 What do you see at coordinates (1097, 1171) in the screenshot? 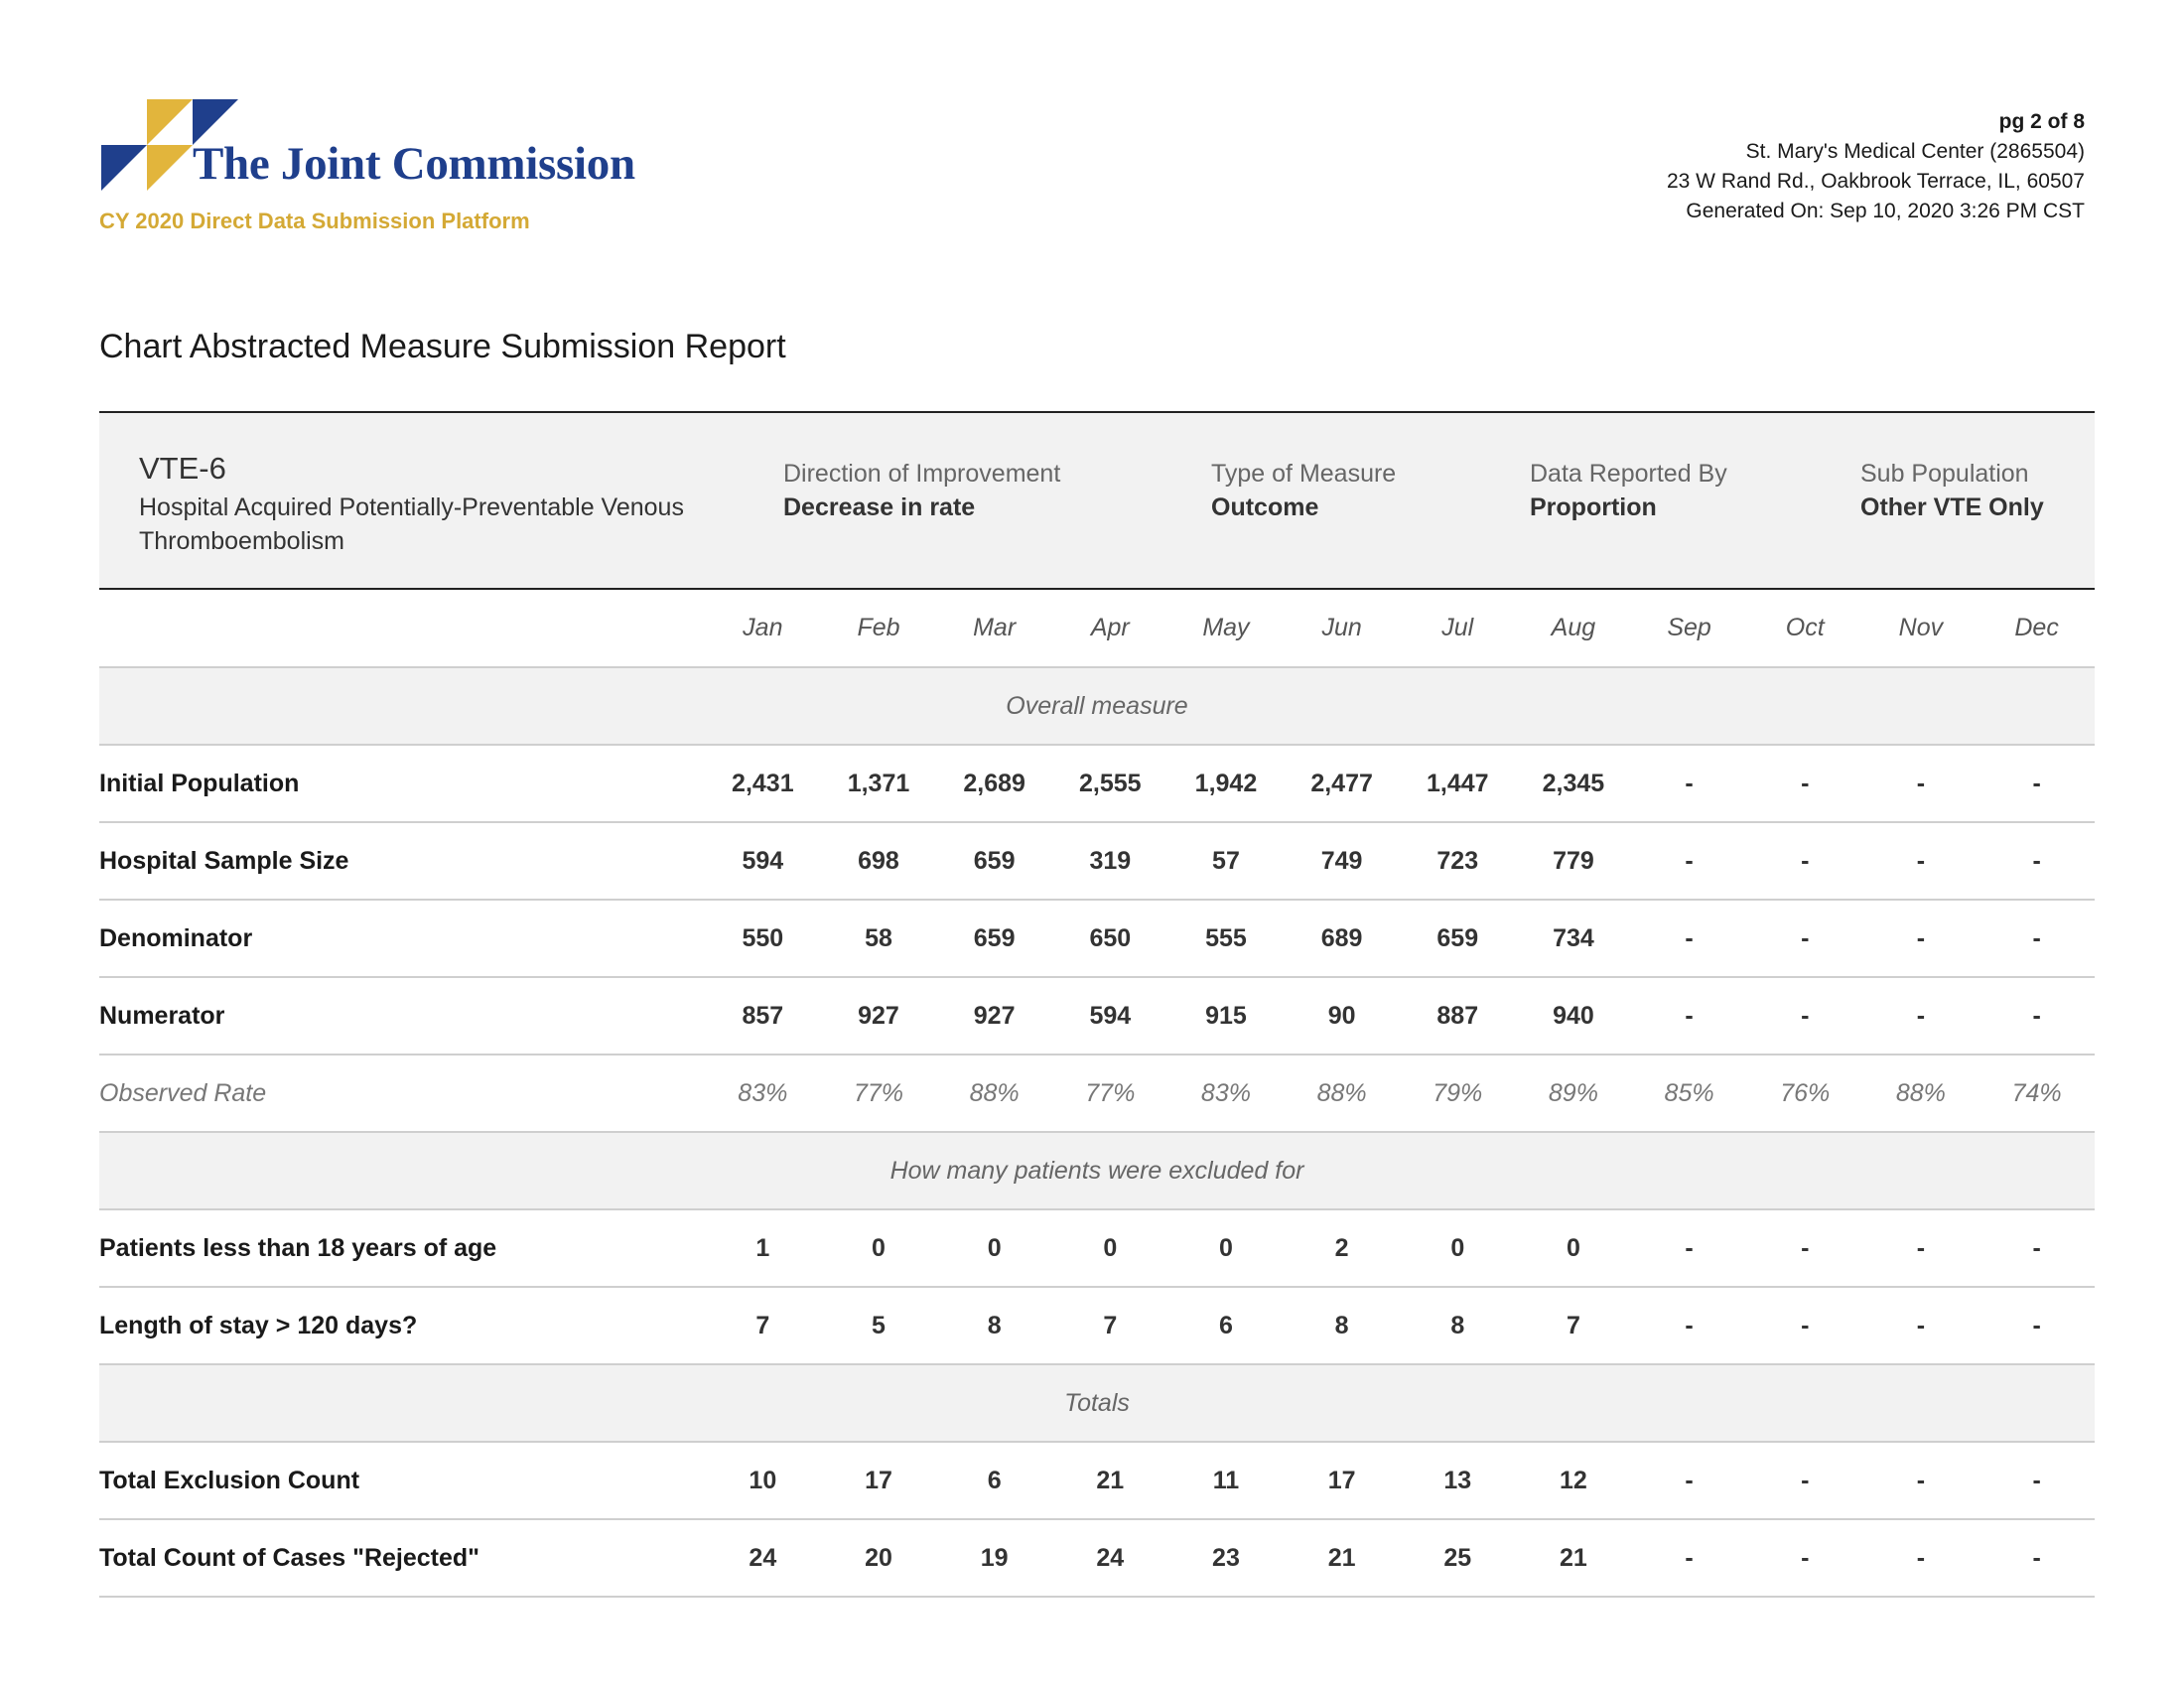
I see `section-title: How many patients were excluded for` at bounding box center [1097, 1171].